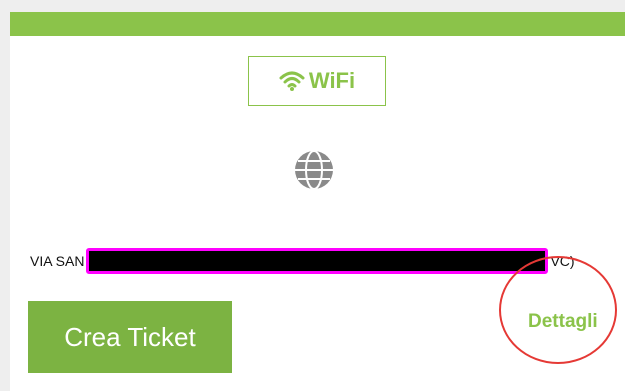 Image resolution: width=625 pixels, height=391 pixels. What do you see at coordinates (562, 261) in the screenshot?
I see `address-suffix: VC)` at bounding box center [562, 261].